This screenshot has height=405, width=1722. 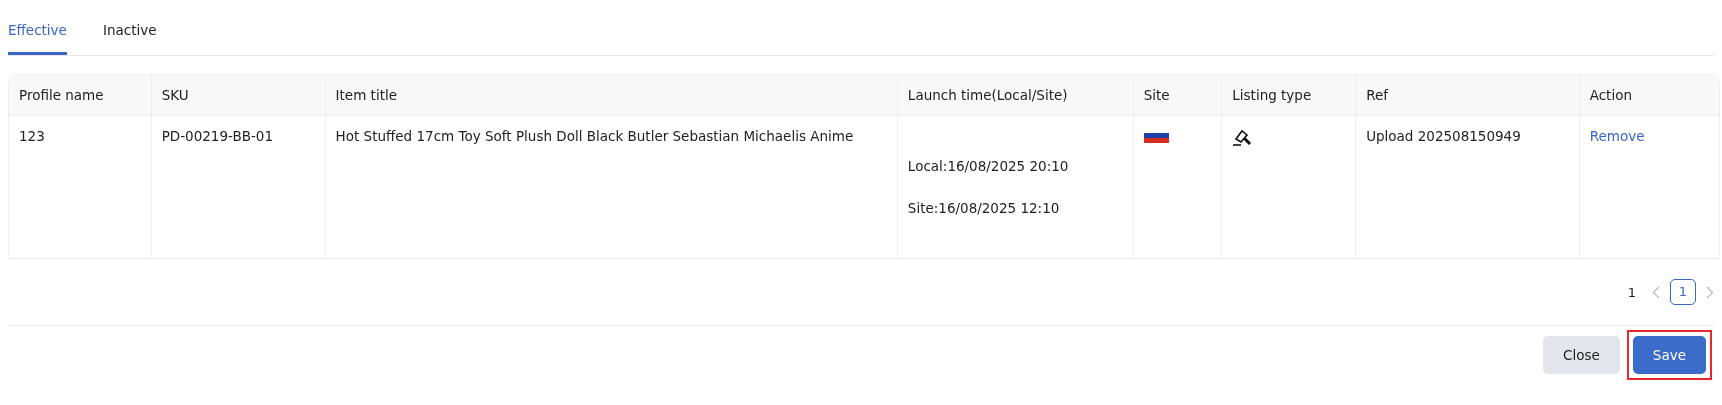 What do you see at coordinates (1617, 136) in the screenshot?
I see `remove-link: Remove` at bounding box center [1617, 136].